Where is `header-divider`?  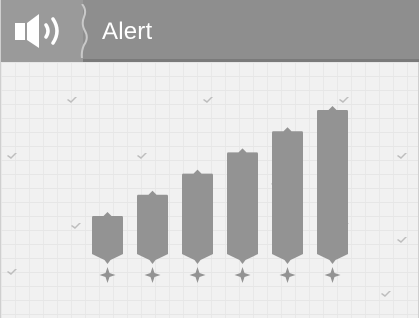
header-divider is located at coordinates (84, 31).